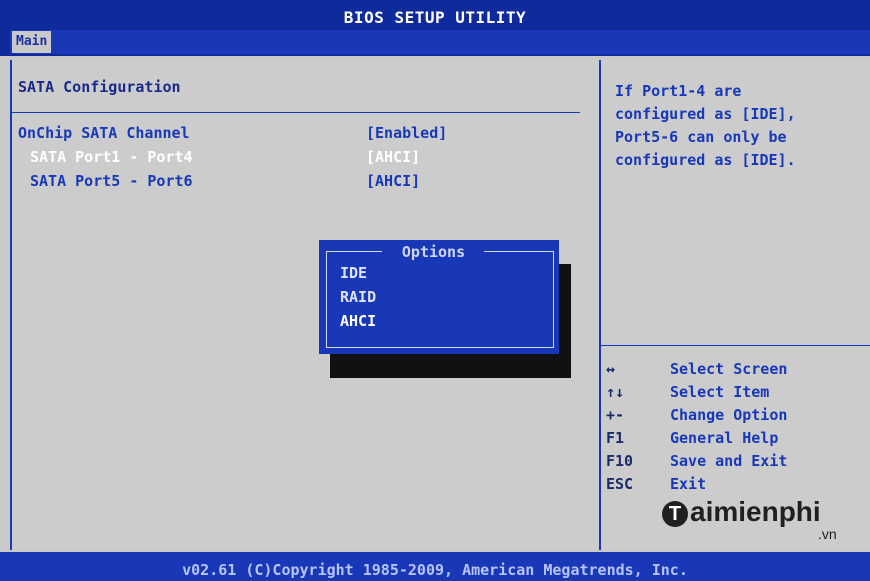  I want to click on logo-tld: .vn, so click(827, 534).